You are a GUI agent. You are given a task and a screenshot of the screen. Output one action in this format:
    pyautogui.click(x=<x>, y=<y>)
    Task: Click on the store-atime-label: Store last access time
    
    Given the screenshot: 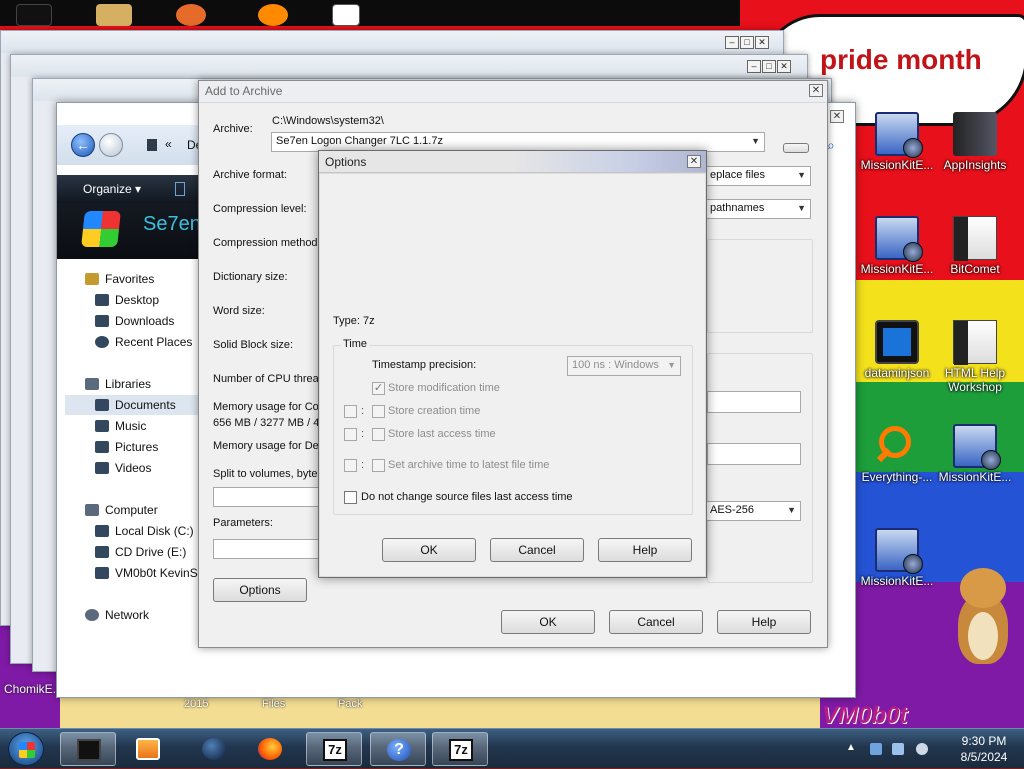 What is the action you would take?
    pyautogui.click(x=442, y=434)
    